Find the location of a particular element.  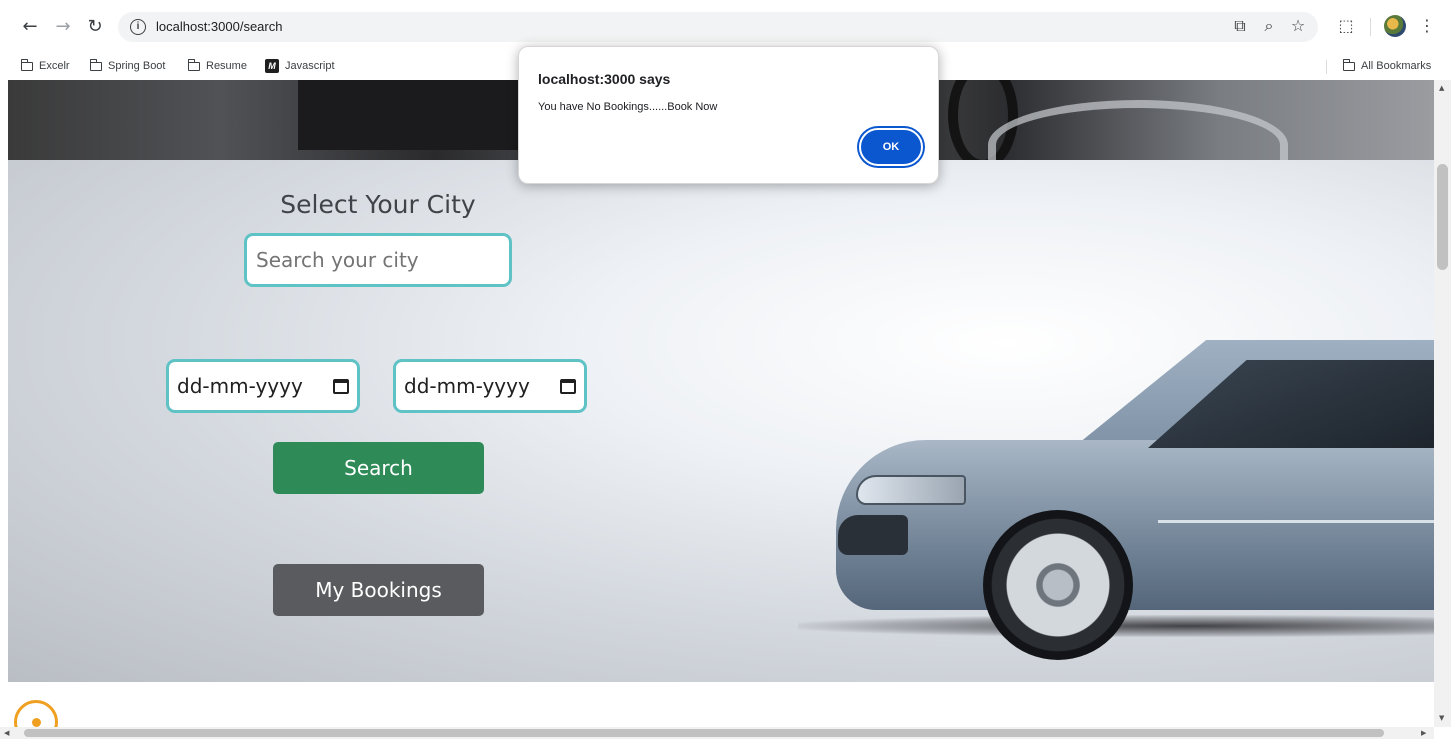

m-logo-icon: M is located at coordinates (272, 66).